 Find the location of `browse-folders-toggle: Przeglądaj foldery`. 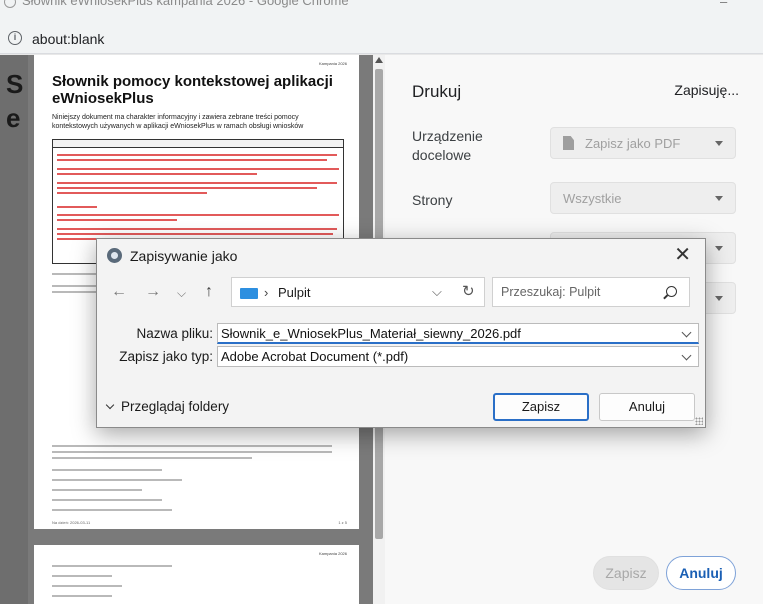

browse-folders-toggle: Przeglądaj foldery is located at coordinates (167, 406).